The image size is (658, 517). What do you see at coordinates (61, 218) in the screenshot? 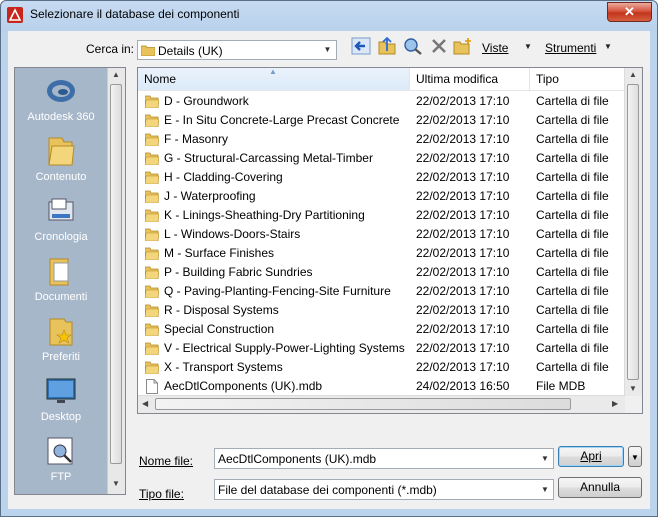
I see `place-cronologia: Cronologia` at bounding box center [61, 218].